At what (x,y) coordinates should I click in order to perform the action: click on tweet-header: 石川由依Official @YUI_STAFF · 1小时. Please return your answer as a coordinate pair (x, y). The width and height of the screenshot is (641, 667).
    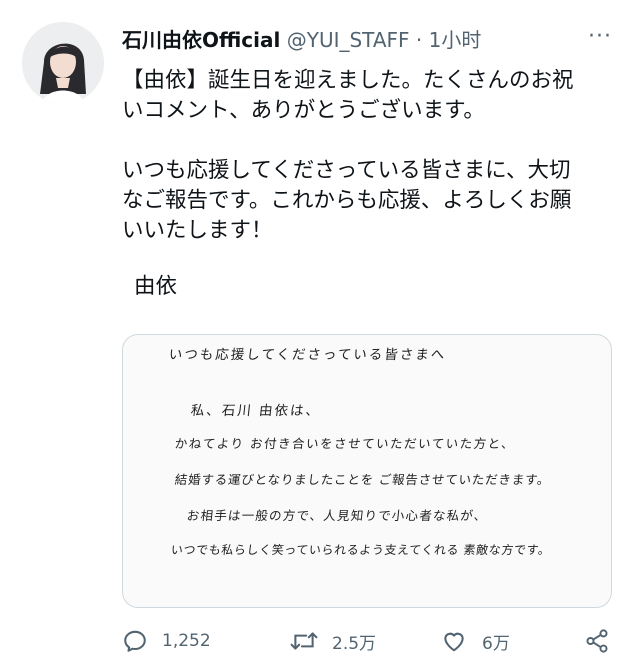
    Looking at the image, I should click on (301, 40).